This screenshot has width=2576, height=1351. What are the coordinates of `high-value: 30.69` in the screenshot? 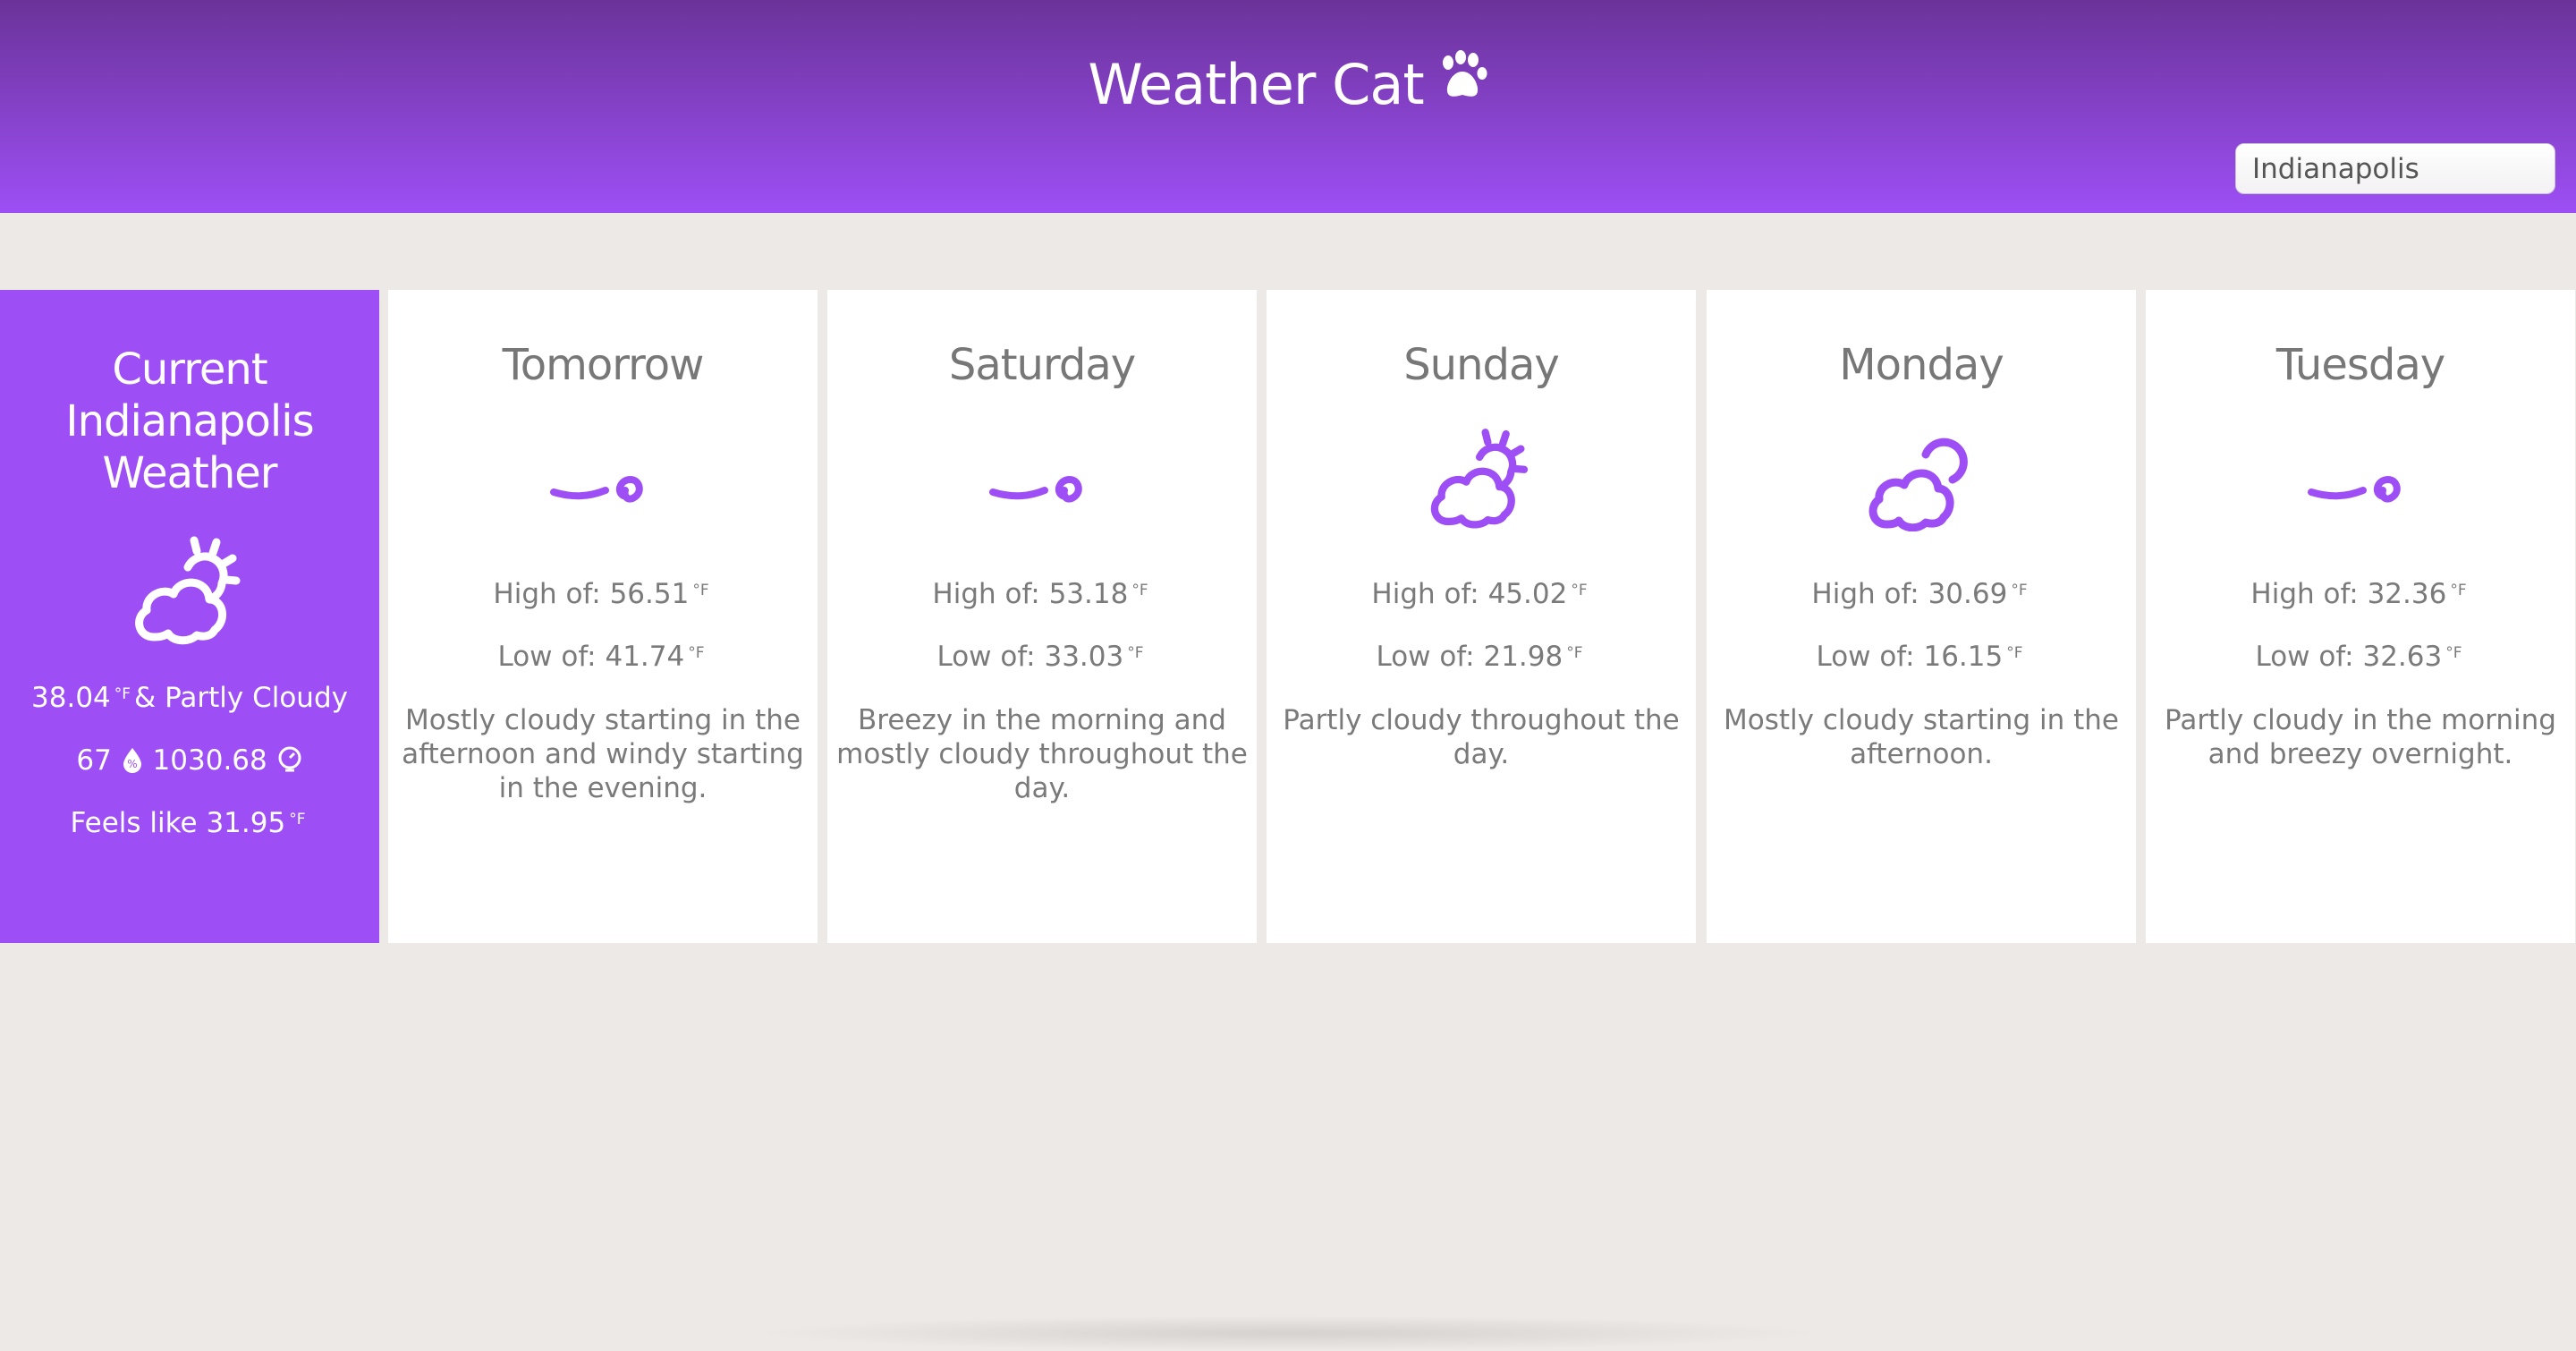 It's located at (1968, 594).